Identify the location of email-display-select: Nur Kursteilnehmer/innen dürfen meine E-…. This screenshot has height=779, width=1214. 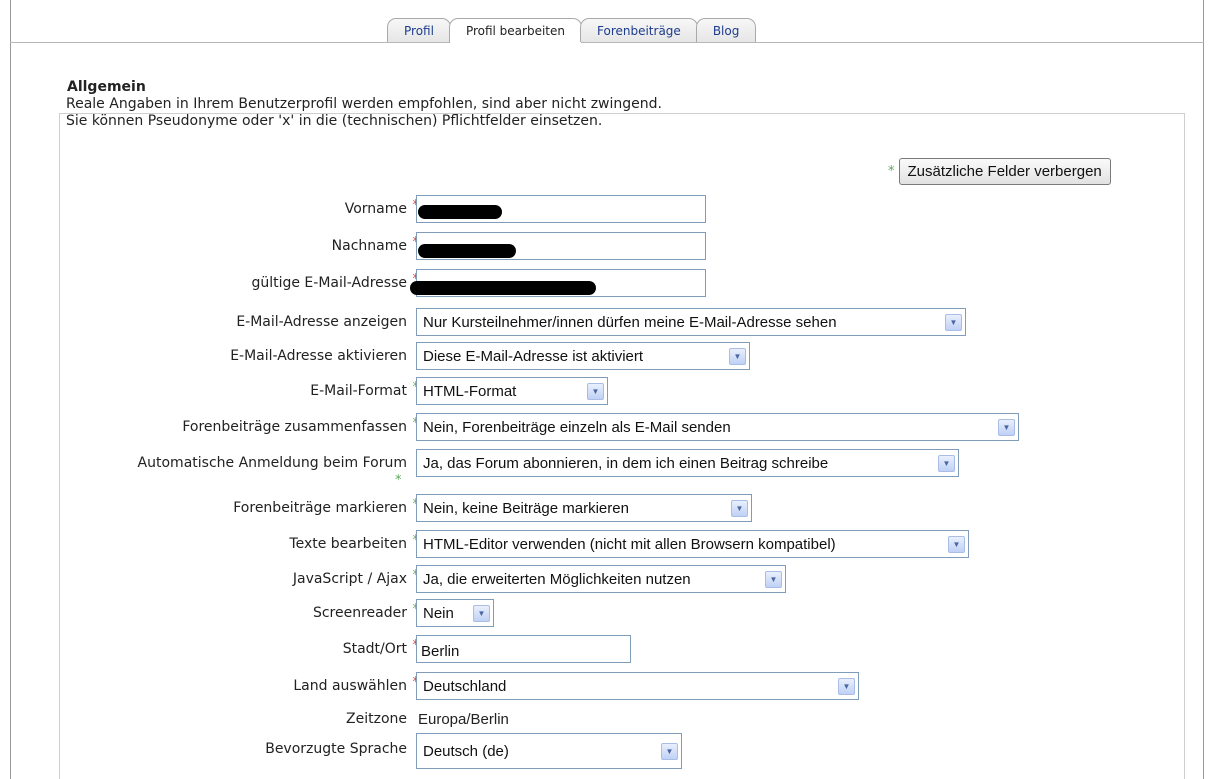
(691, 322).